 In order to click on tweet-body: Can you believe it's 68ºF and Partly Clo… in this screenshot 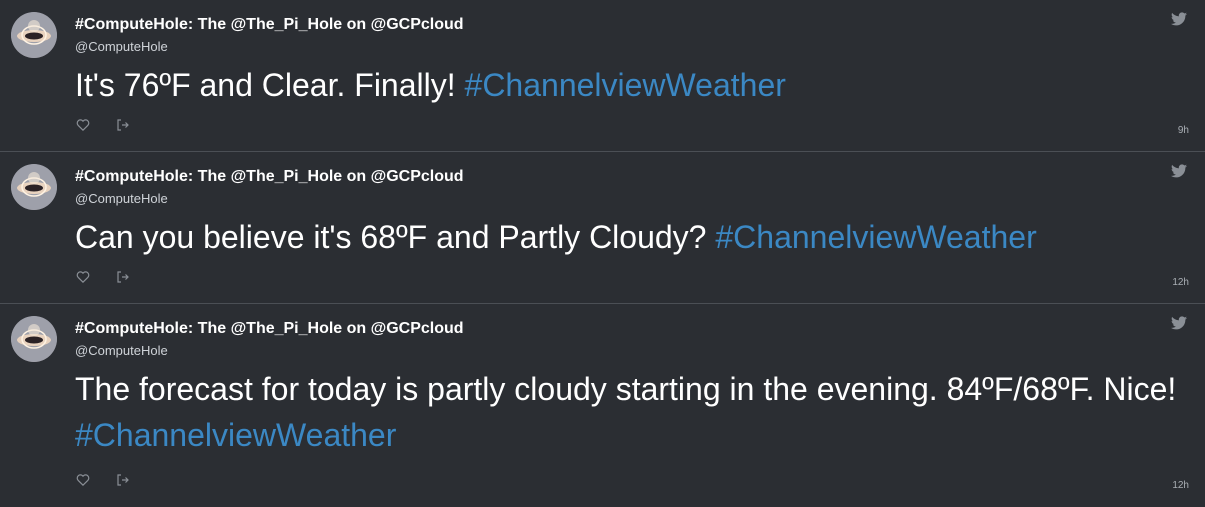, I will do `click(395, 237)`.